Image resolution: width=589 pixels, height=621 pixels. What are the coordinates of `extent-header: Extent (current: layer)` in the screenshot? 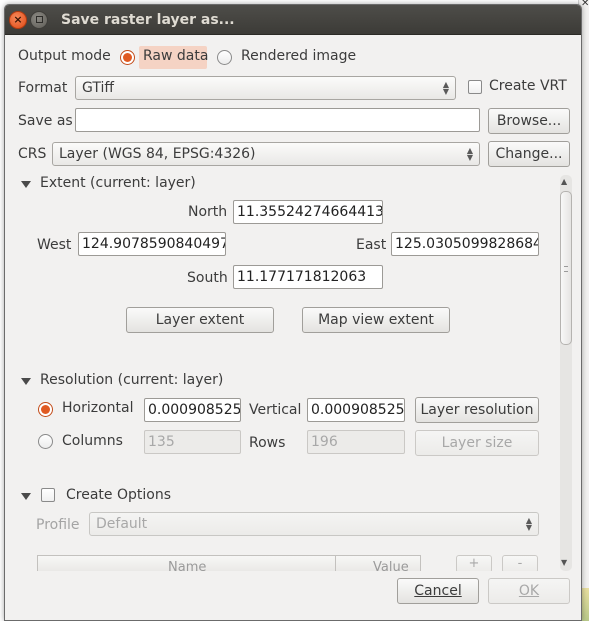 It's located at (118, 183).